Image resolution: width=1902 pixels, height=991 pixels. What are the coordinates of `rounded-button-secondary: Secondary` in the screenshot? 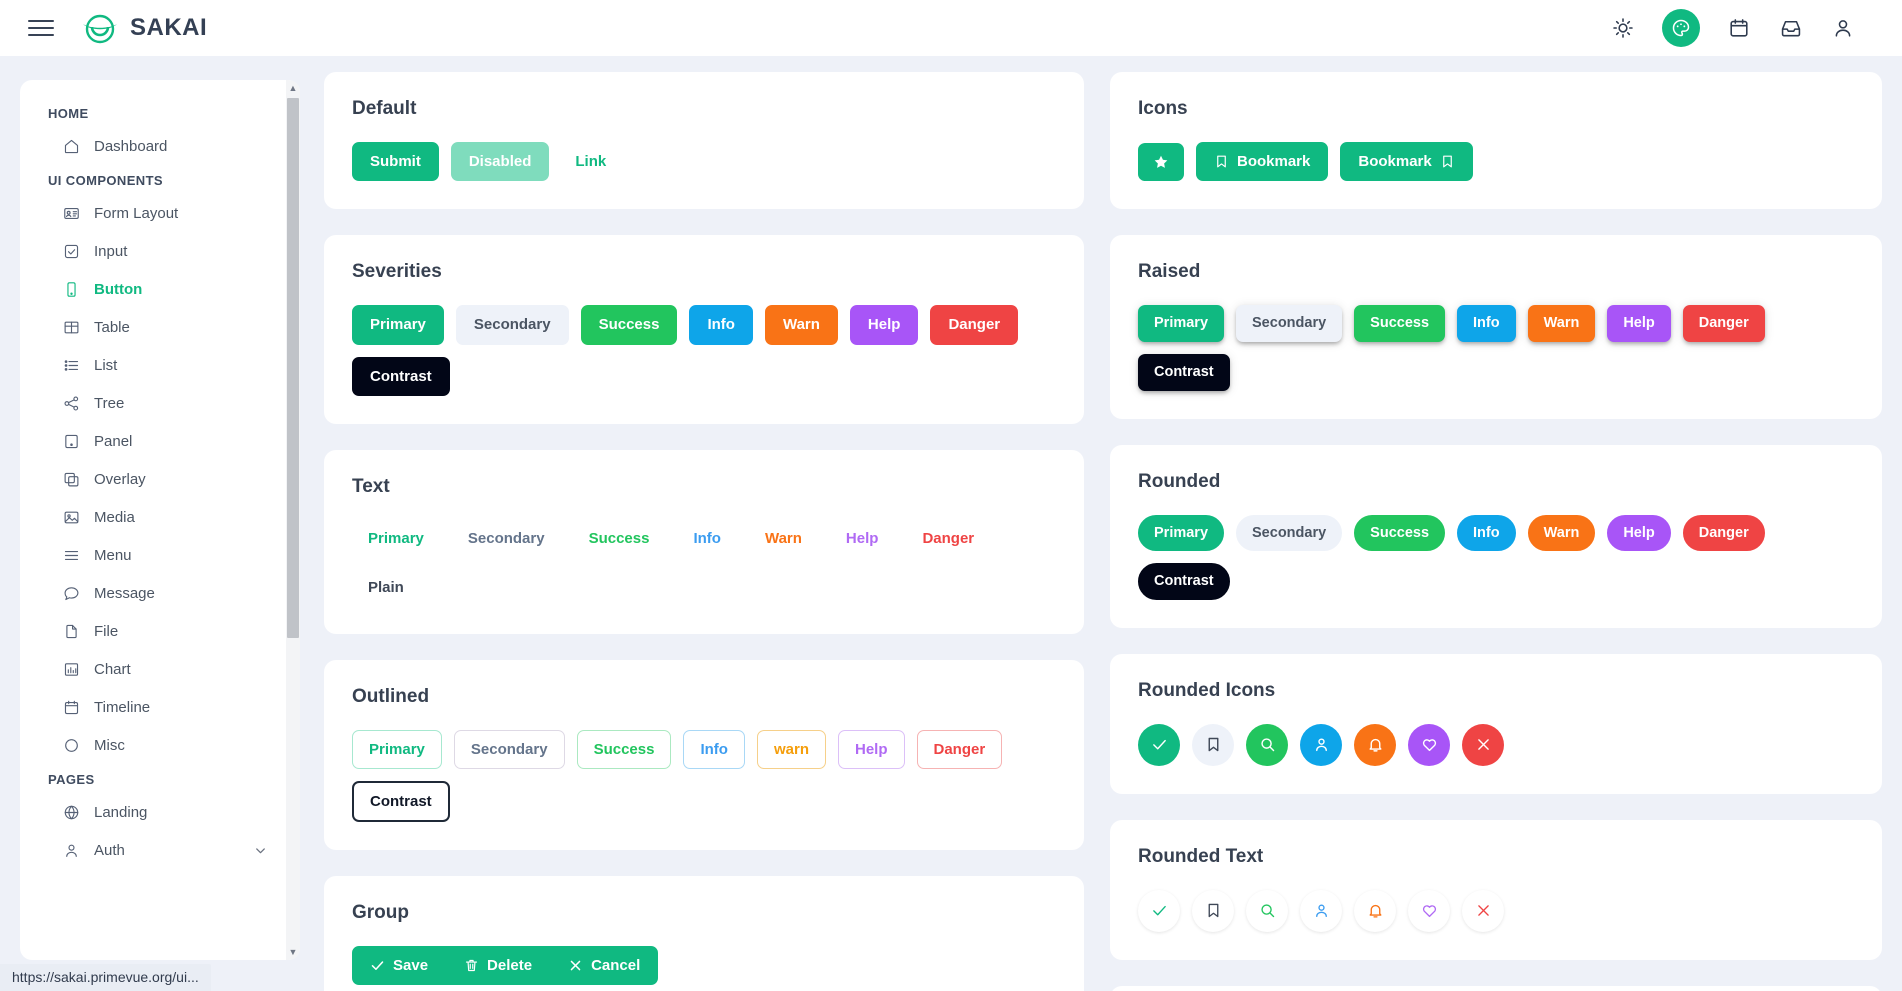 It's located at (1289, 533).